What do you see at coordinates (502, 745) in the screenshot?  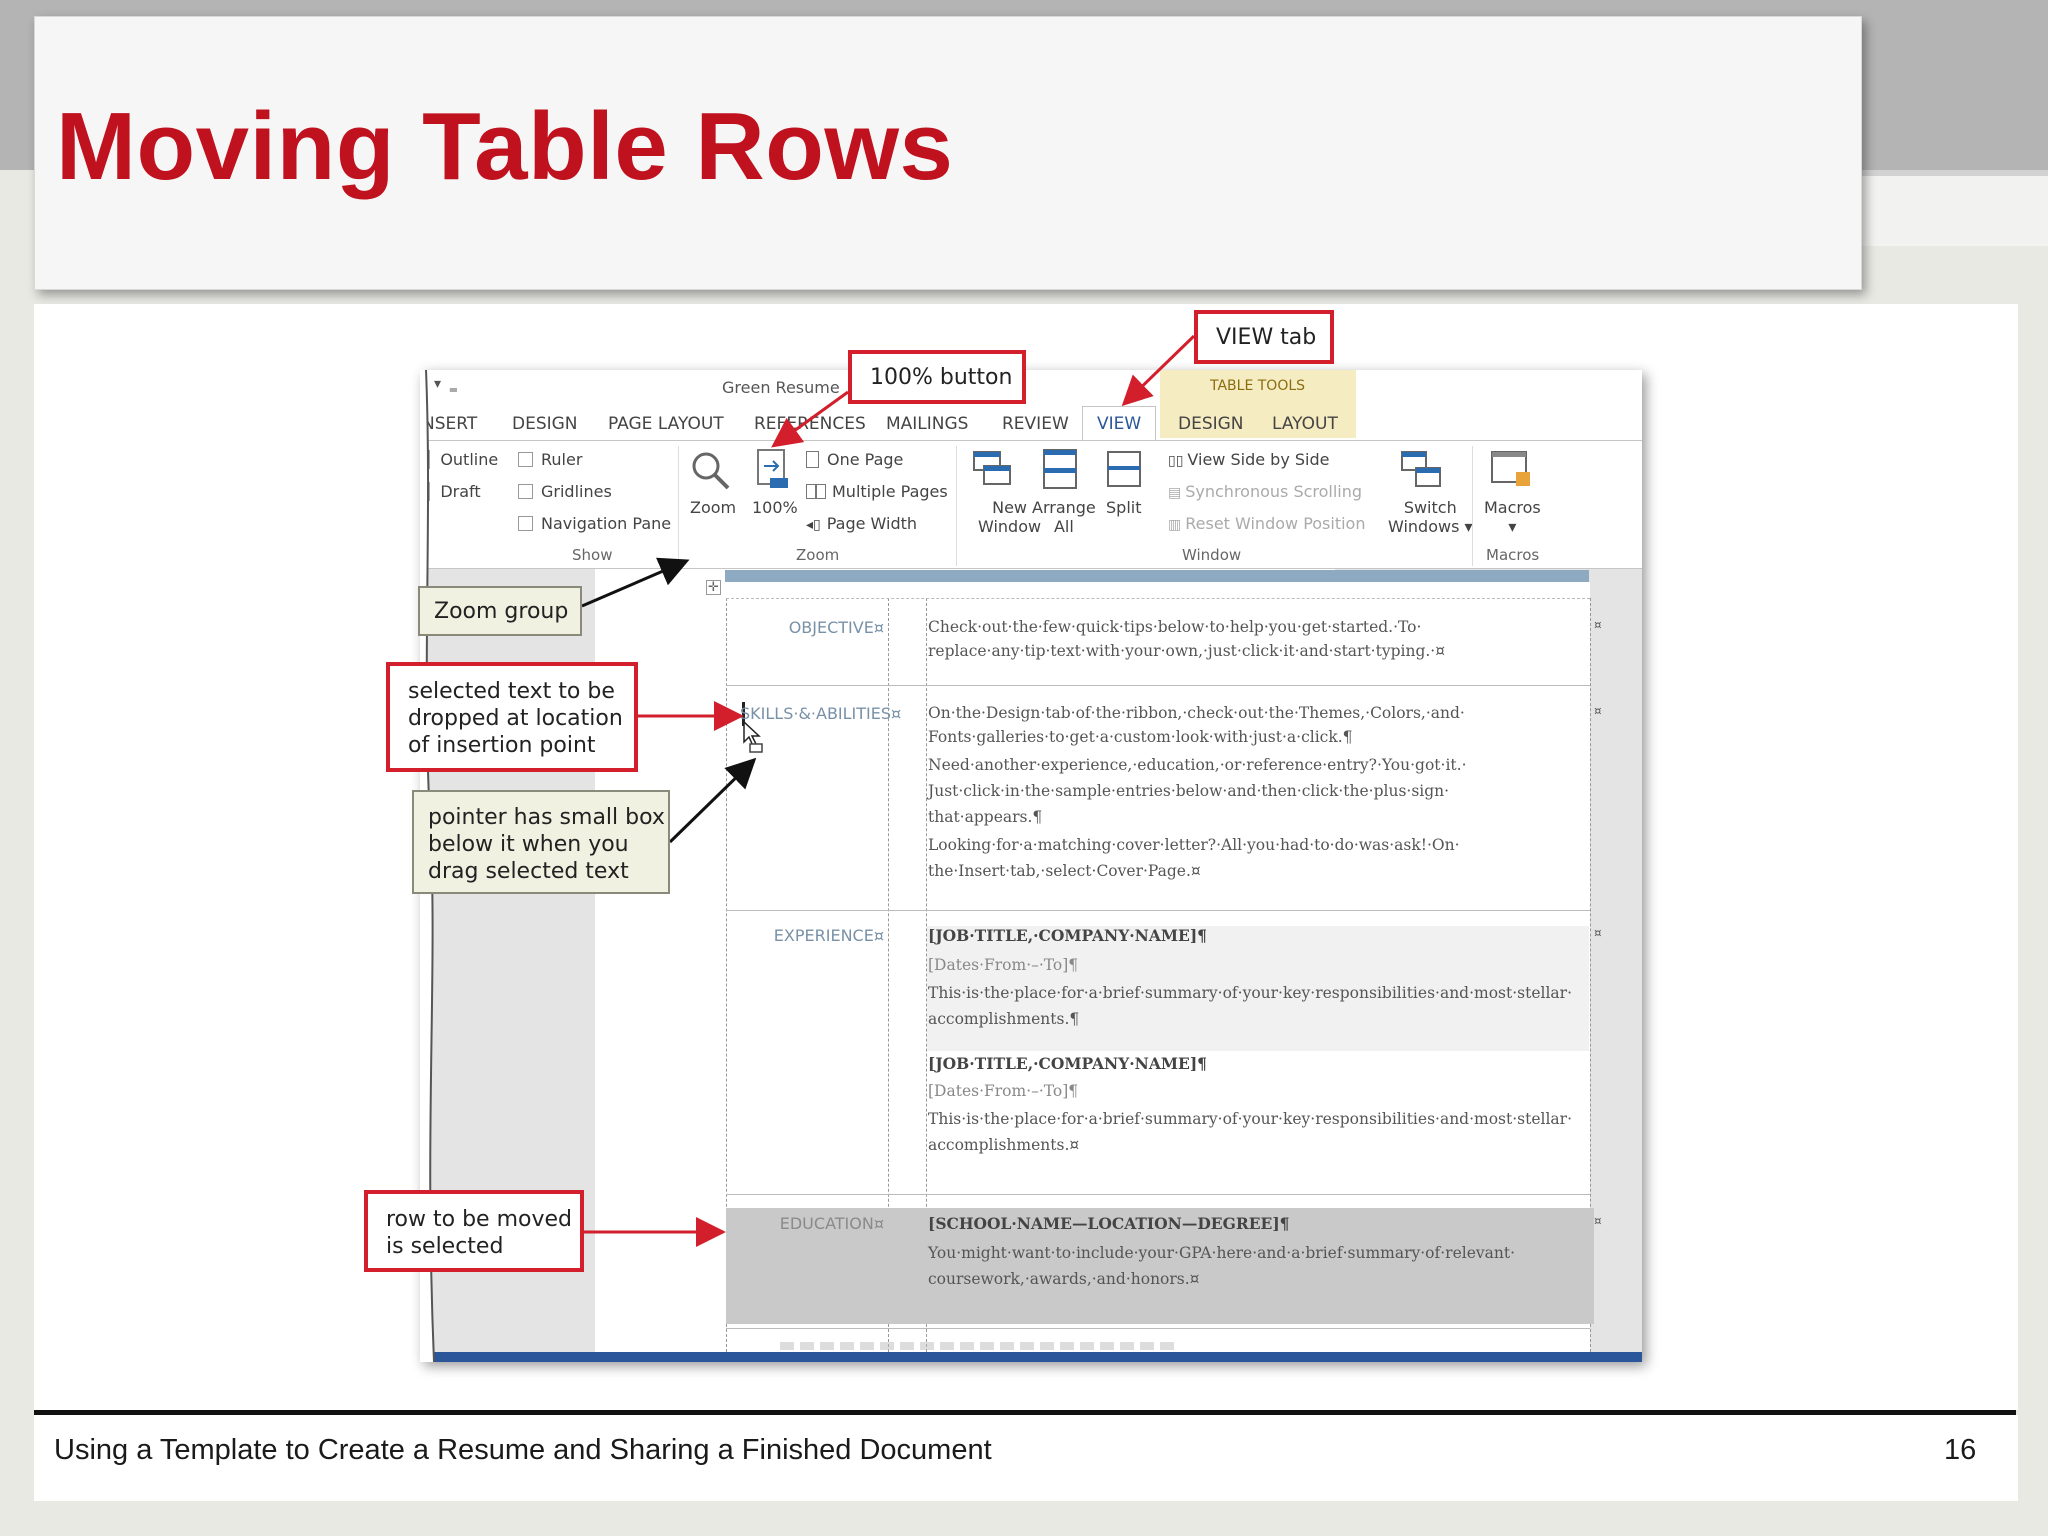 I see `callout-line: of insertion point` at bounding box center [502, 745].